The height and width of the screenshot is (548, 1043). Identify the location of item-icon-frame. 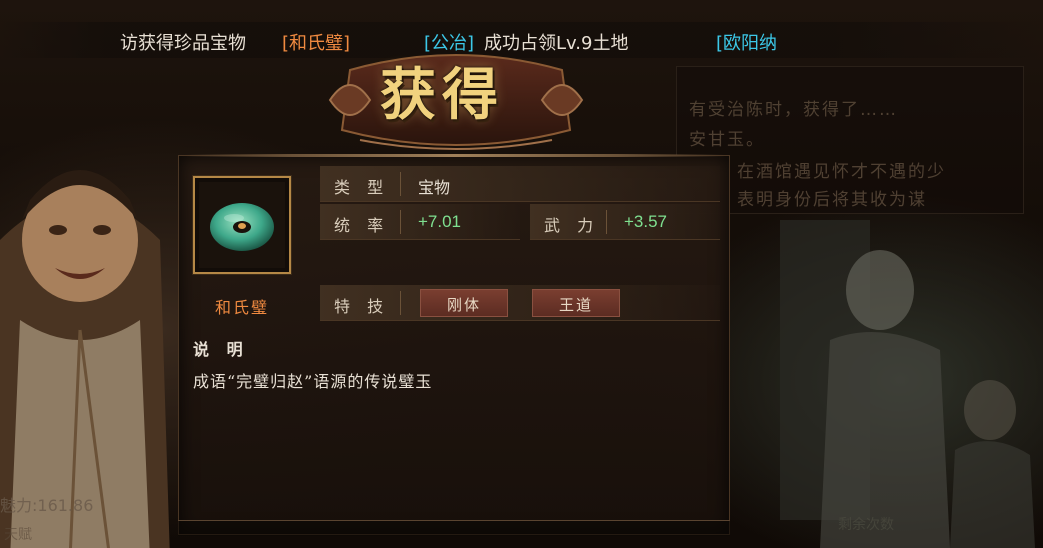
(242, 225).